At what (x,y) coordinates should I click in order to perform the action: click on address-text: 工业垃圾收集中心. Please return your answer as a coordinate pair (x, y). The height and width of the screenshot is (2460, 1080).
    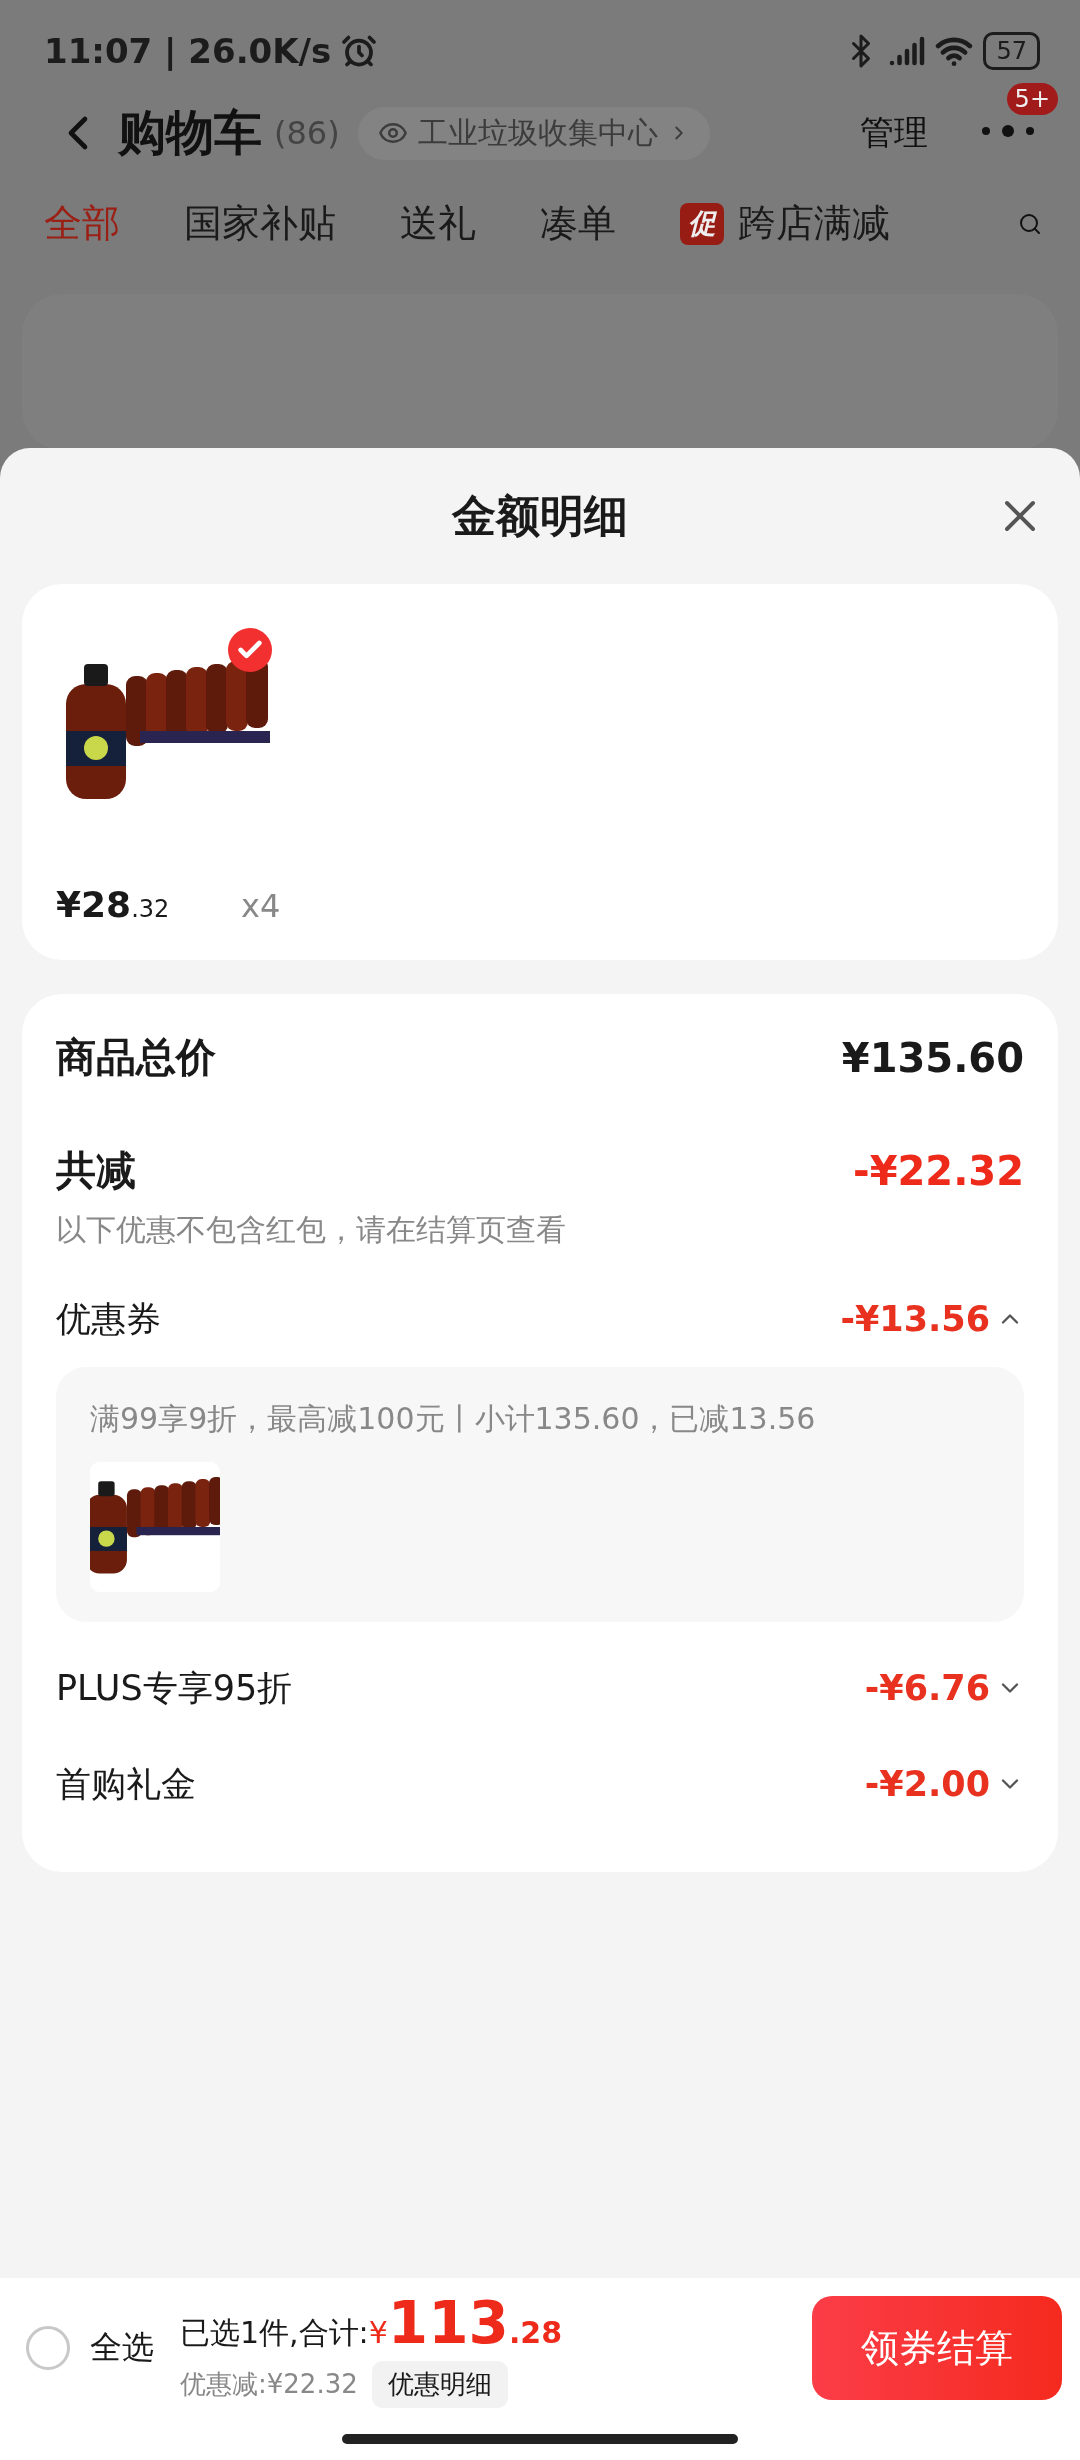
    Looking at the image, I should click on (537, 132).